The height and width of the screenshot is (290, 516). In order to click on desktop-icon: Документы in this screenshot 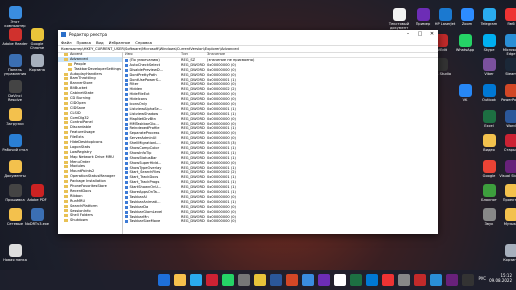, I will do `click(15, 169)`.